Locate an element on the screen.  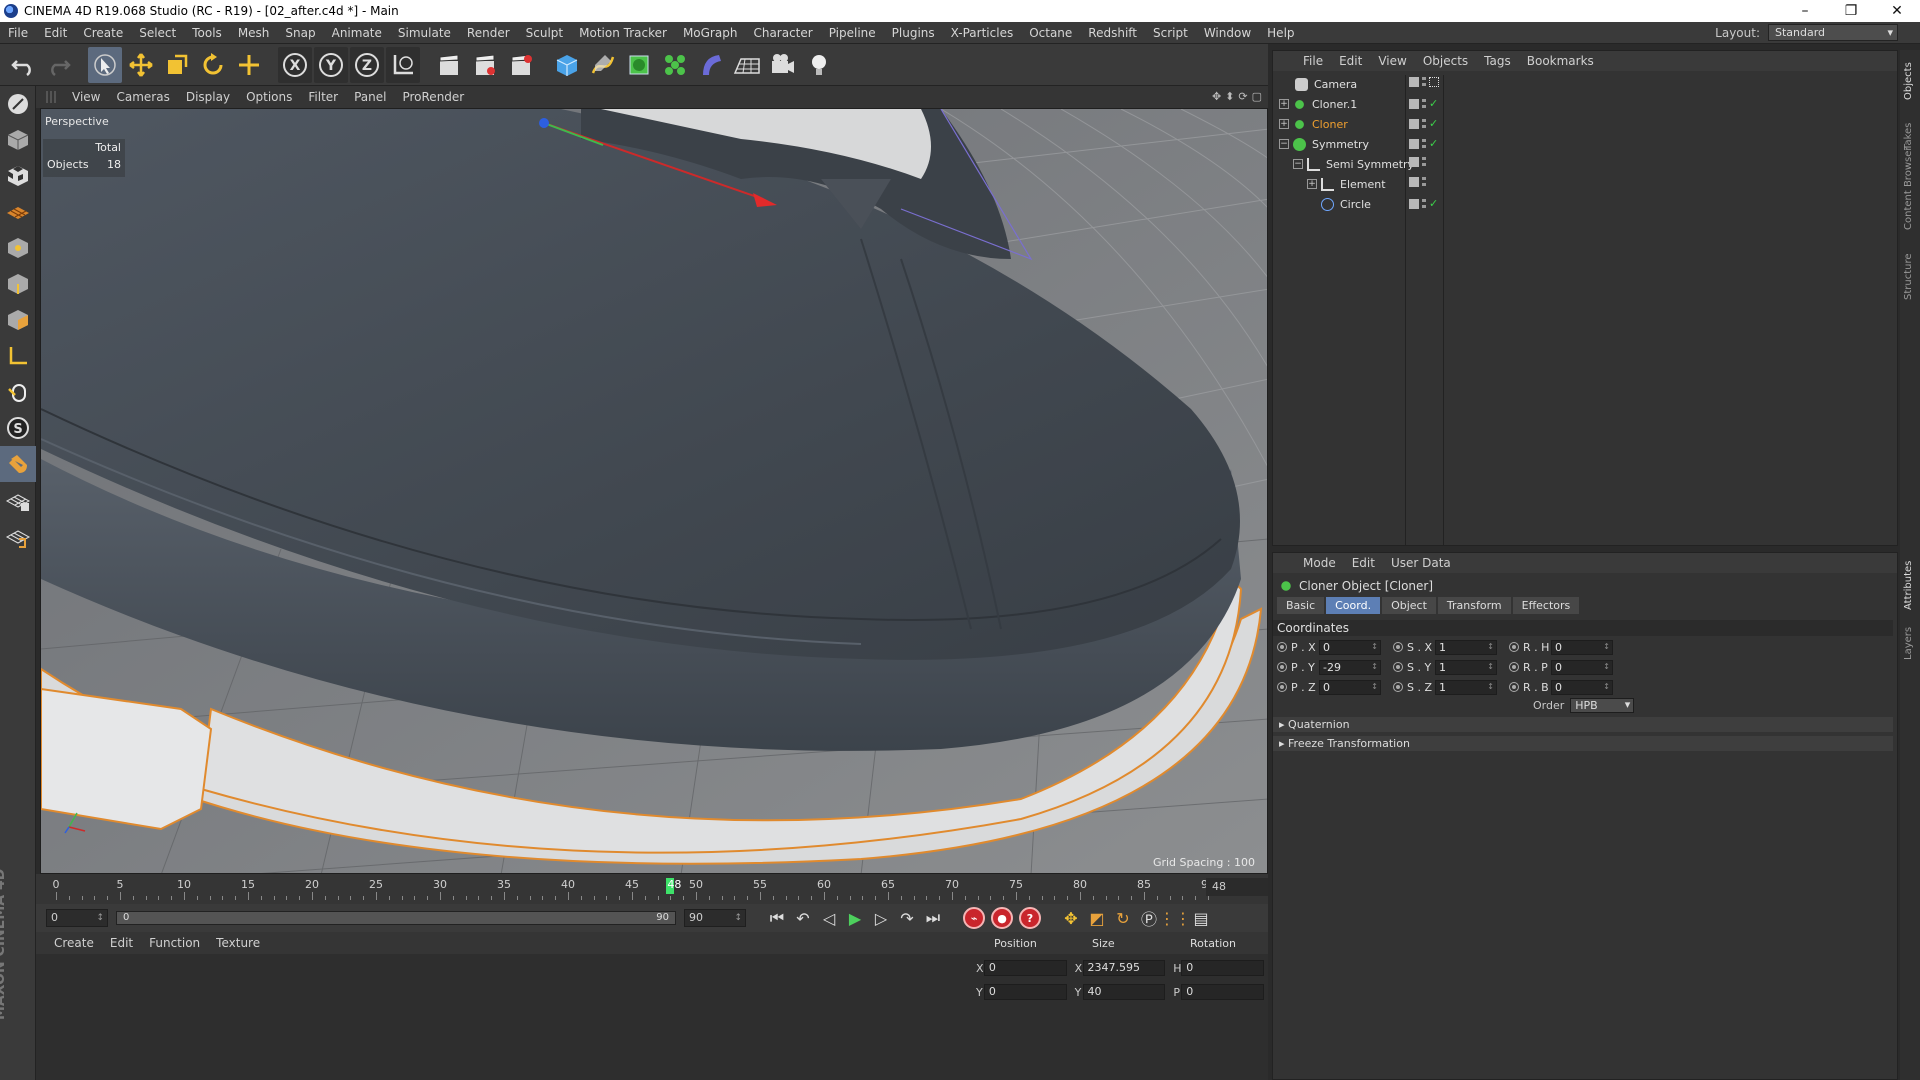
transform-tool-button is located at coordinates (249, 65).